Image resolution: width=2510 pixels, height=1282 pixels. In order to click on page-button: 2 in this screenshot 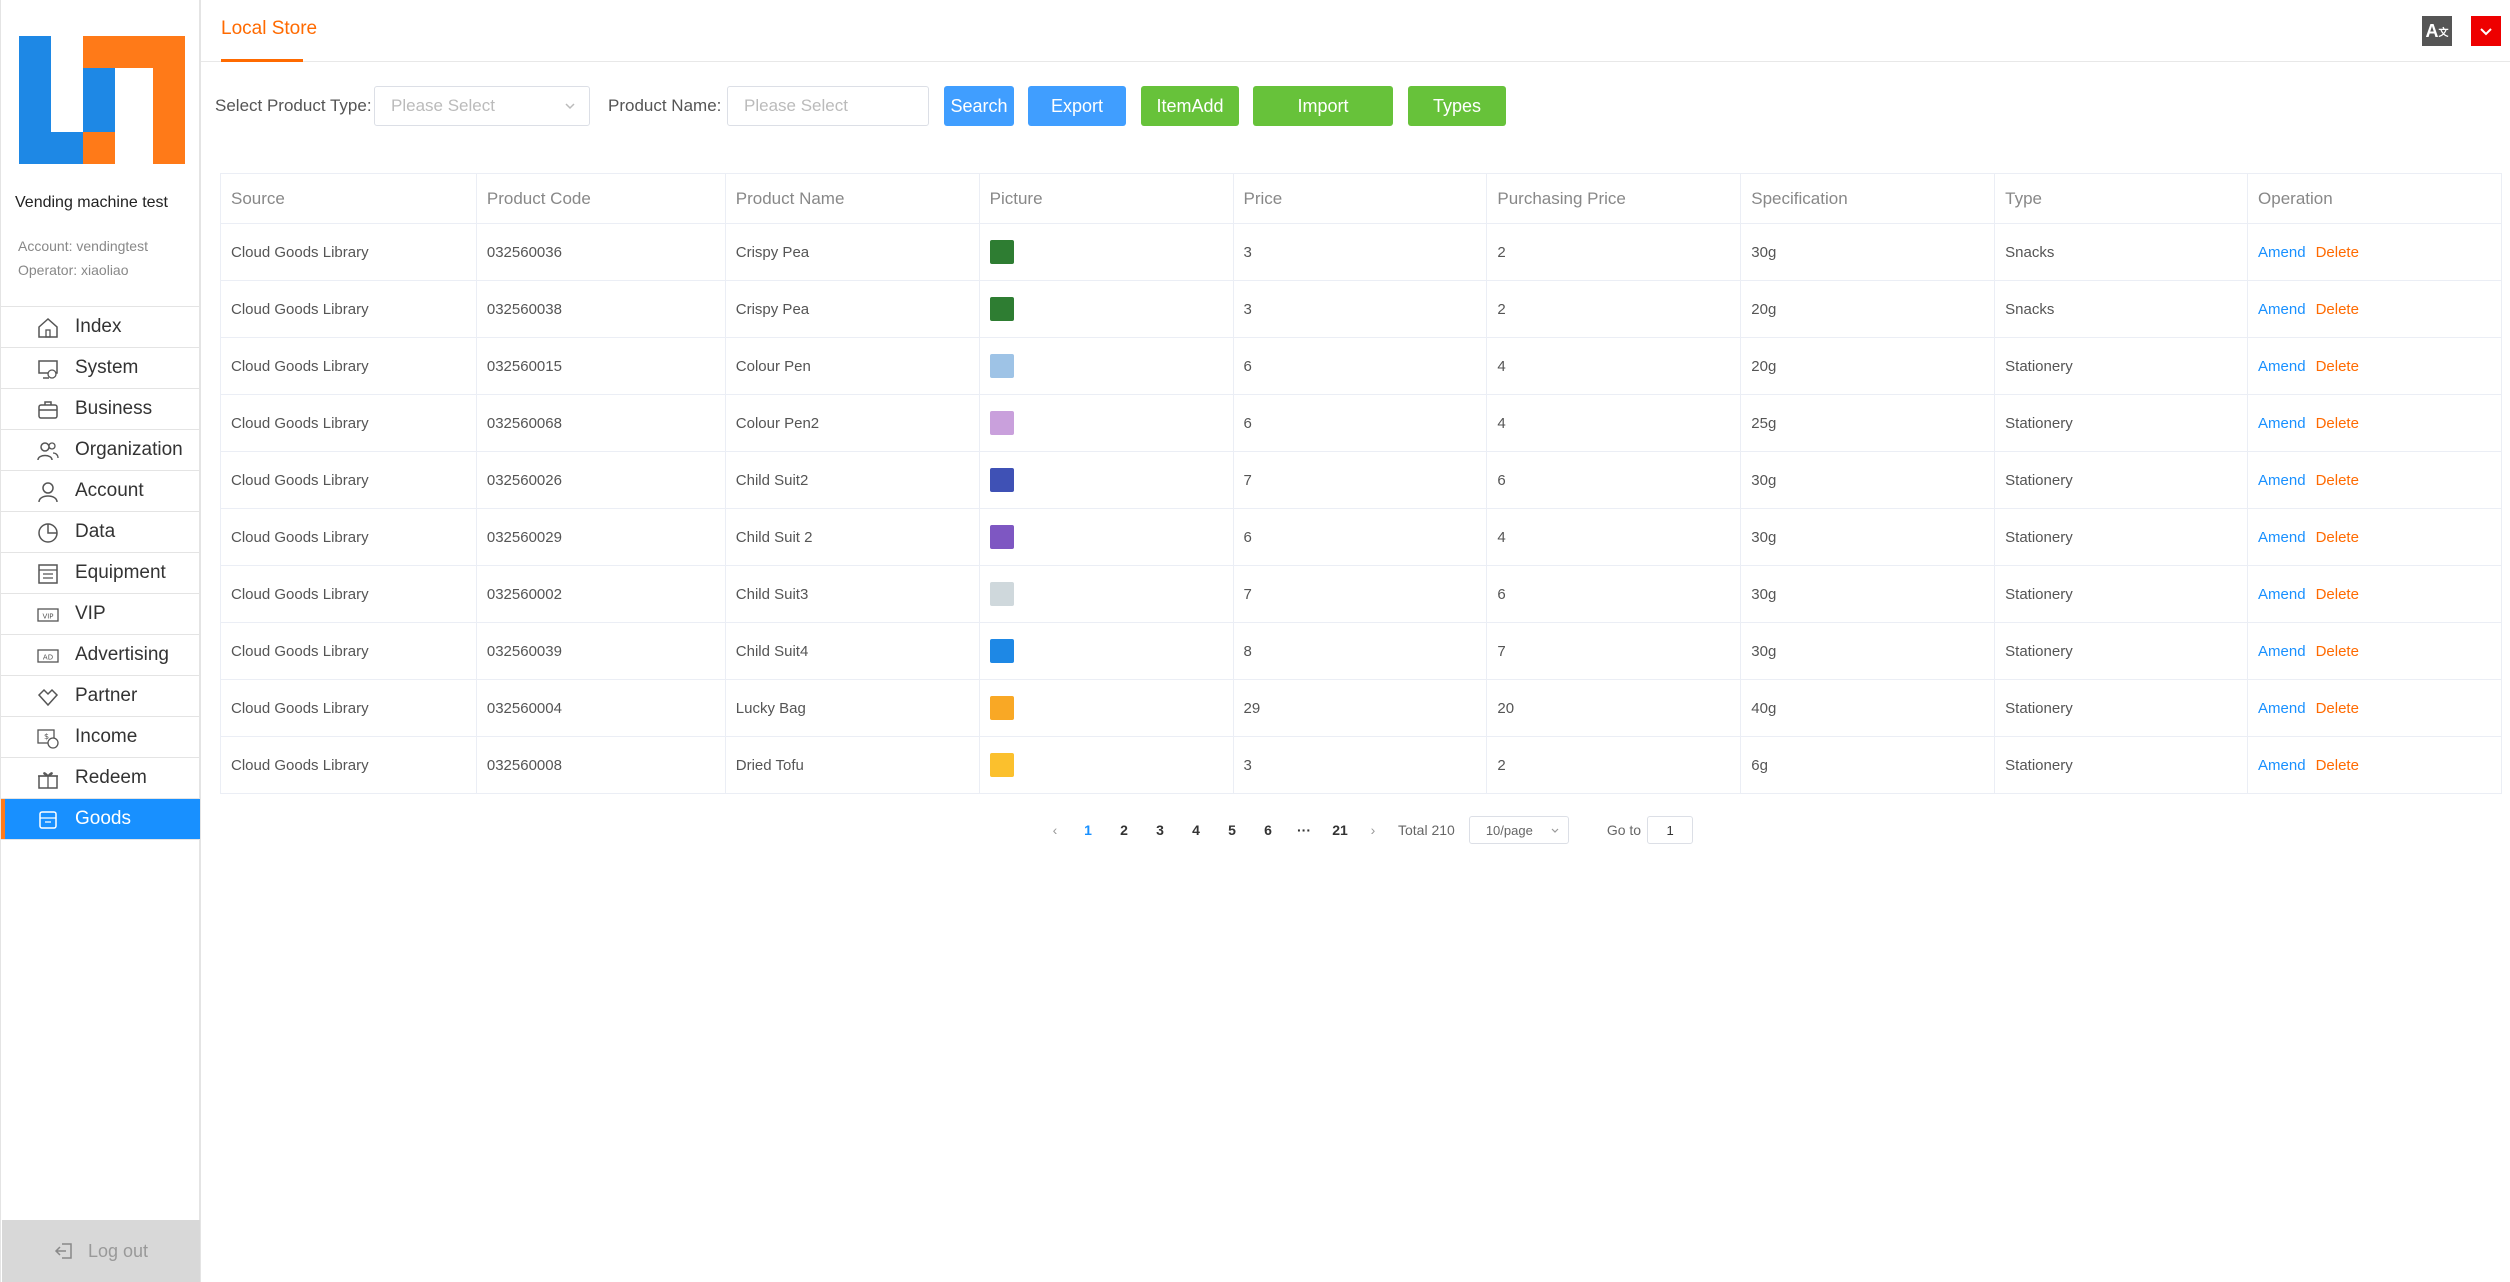, I will do `click(1124, 830)`.